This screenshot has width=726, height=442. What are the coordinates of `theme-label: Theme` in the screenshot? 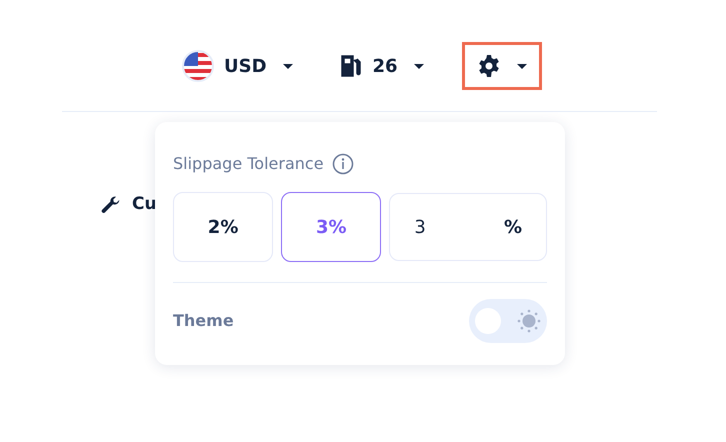 It's located at (203, 321).